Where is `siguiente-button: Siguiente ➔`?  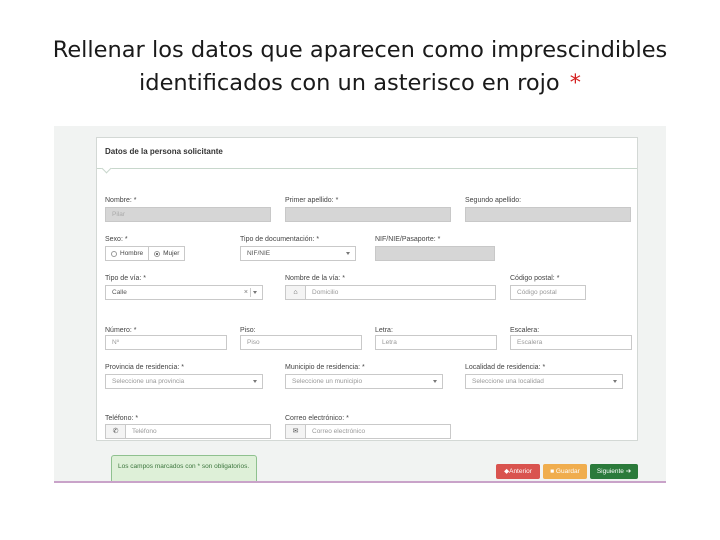 siguiente-button: Siguiente ➔ is located at coordinates (614, 471).